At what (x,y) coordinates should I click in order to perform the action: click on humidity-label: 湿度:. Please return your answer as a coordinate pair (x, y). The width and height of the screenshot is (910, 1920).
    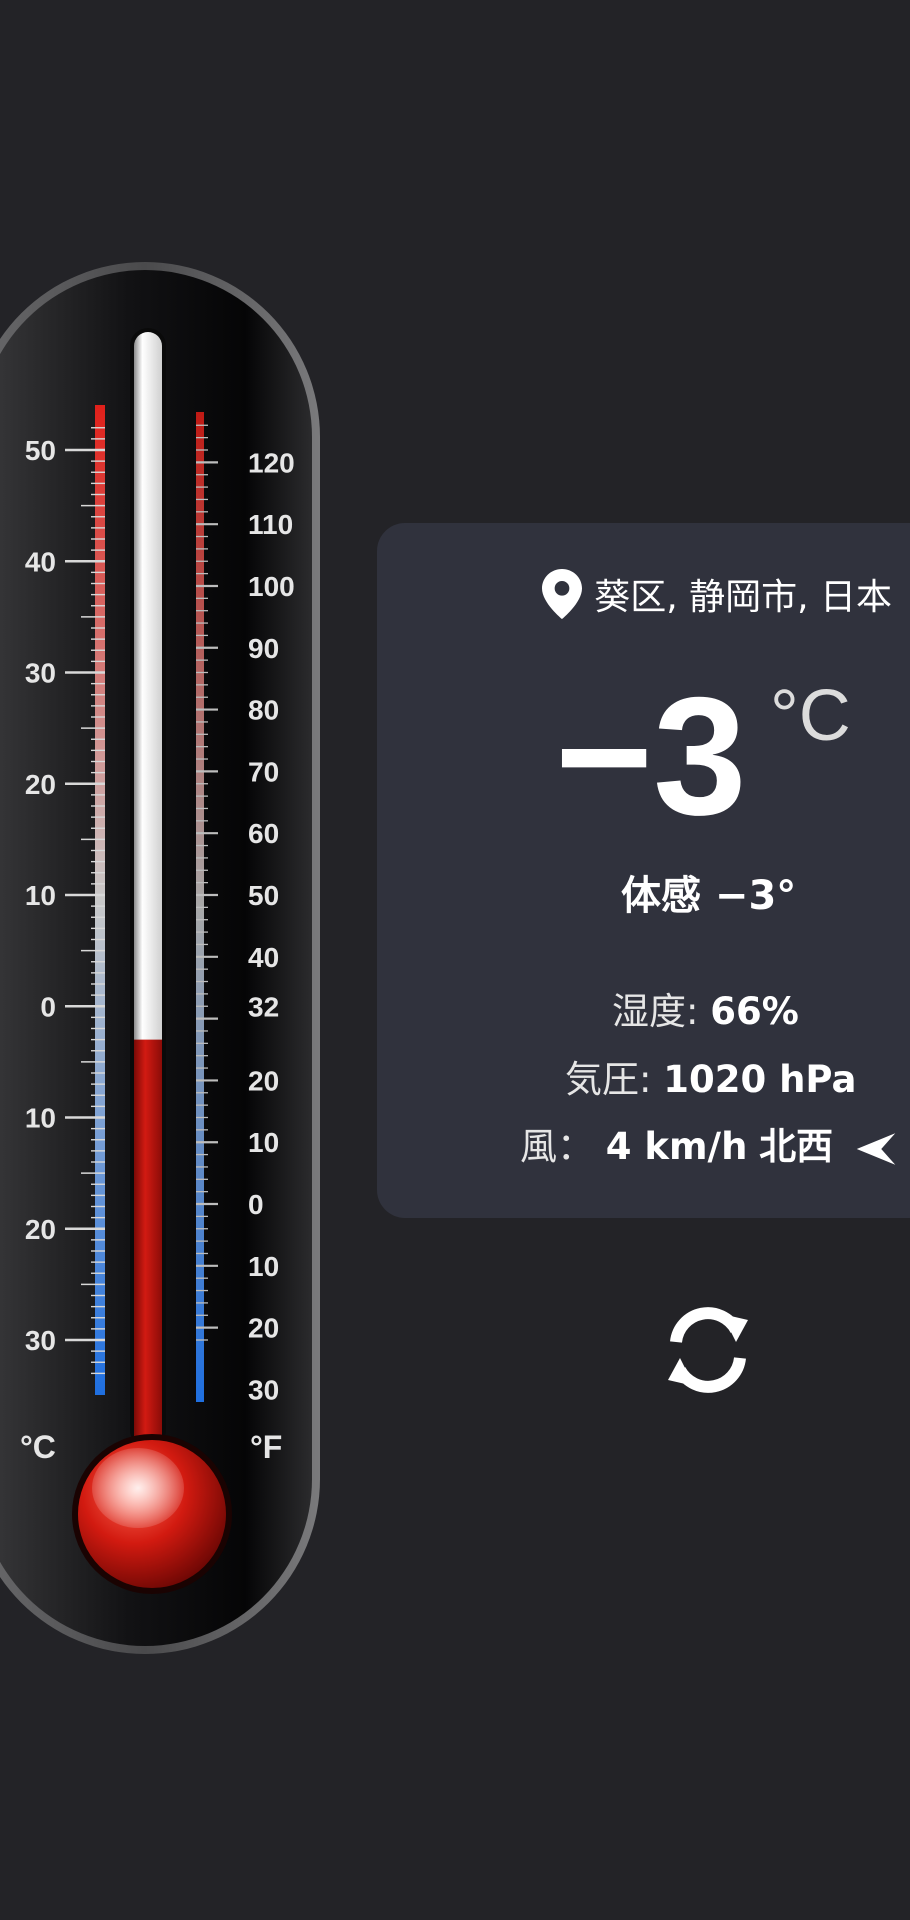
    Looking at the image, I should click on (655, 1011).